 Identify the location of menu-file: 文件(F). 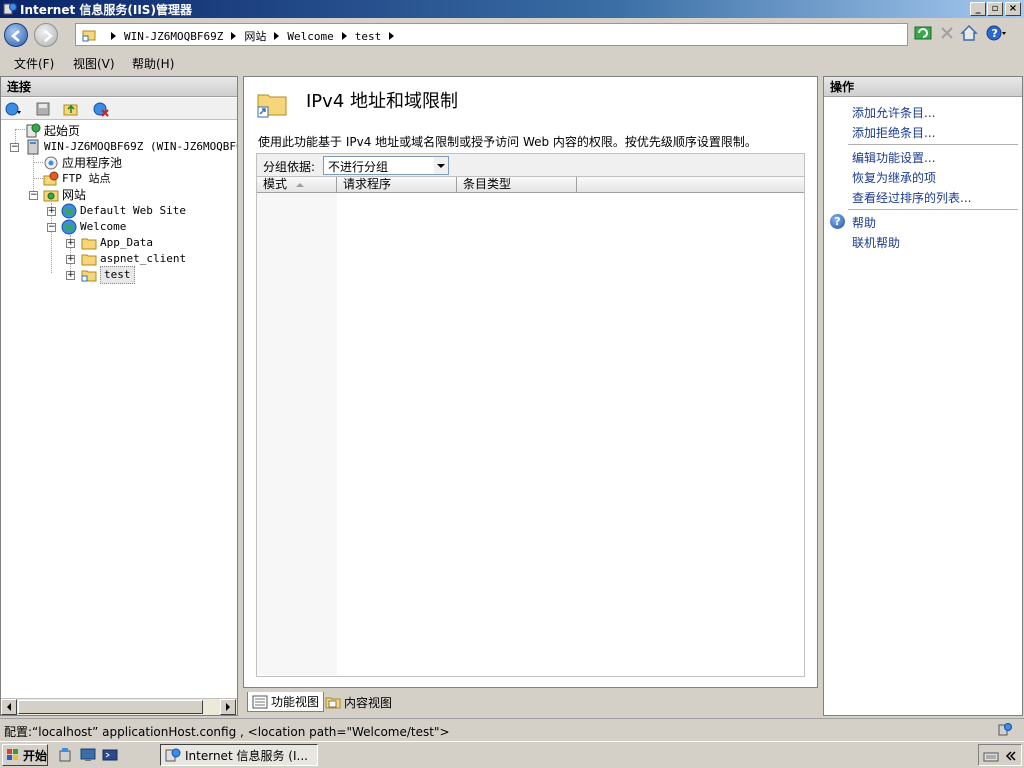
(34, 63).